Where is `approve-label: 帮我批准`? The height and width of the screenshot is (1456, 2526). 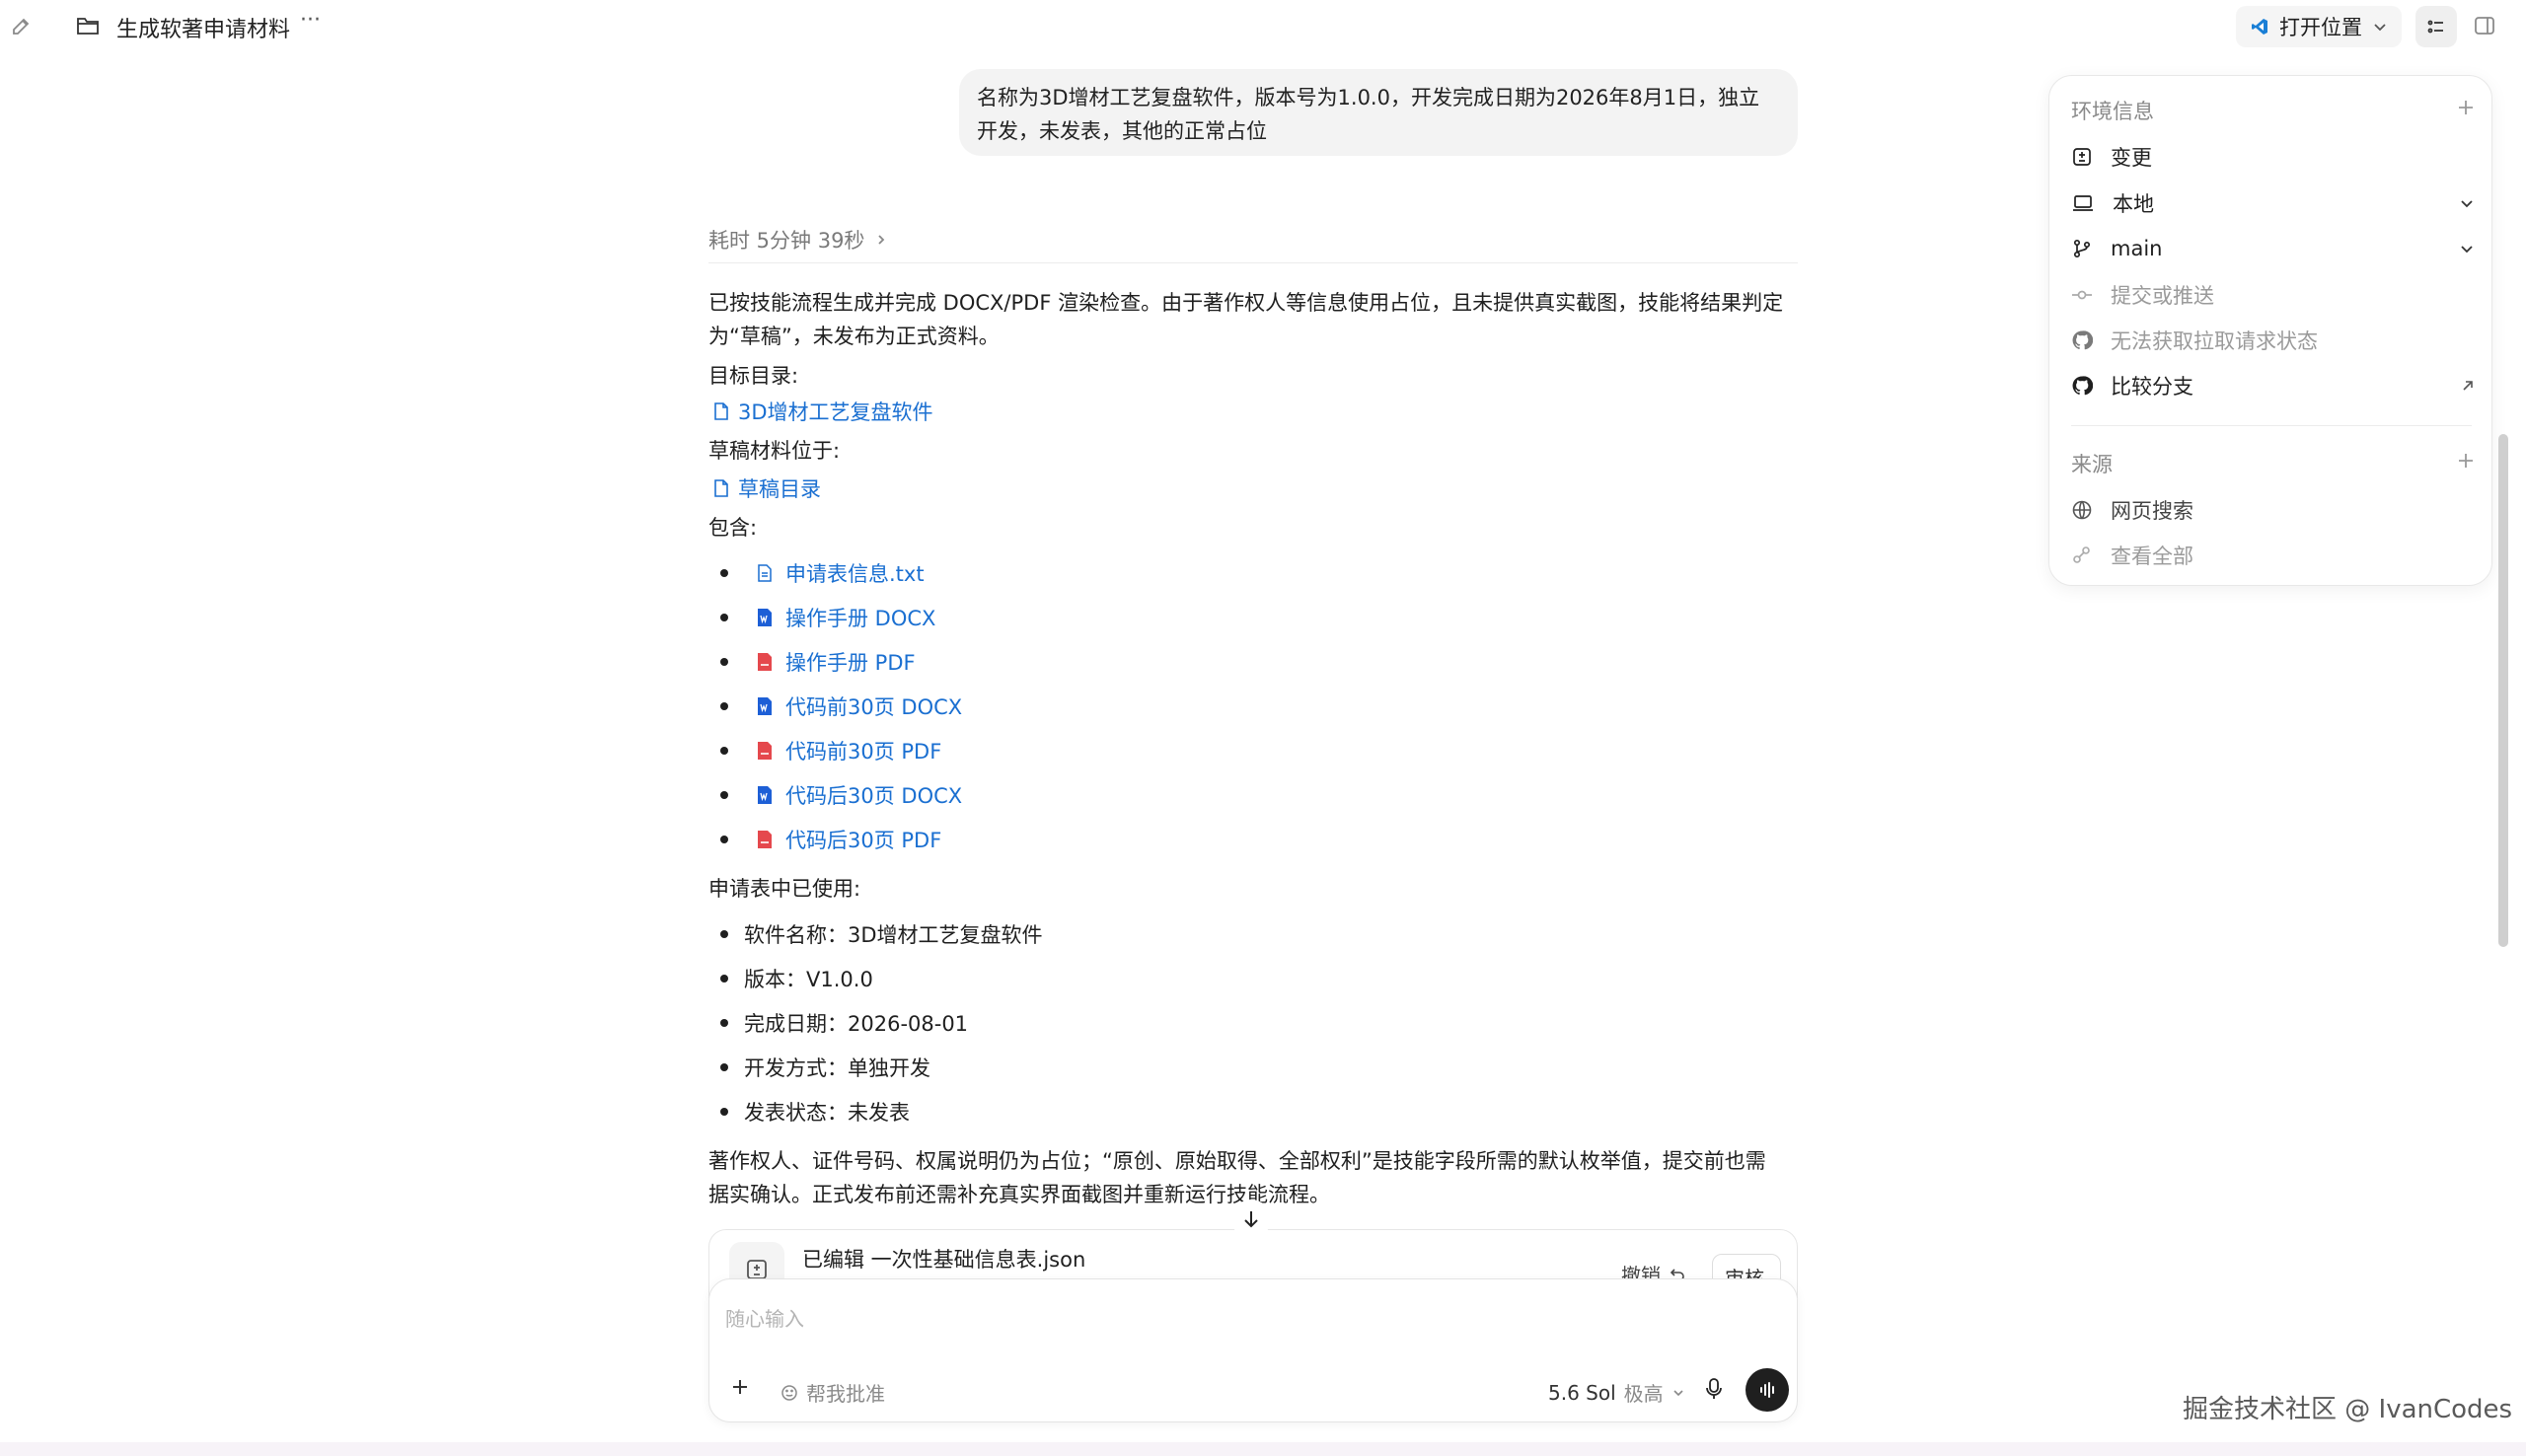
approve-label: 帮我批准 is located at coordinates (845, 1394).